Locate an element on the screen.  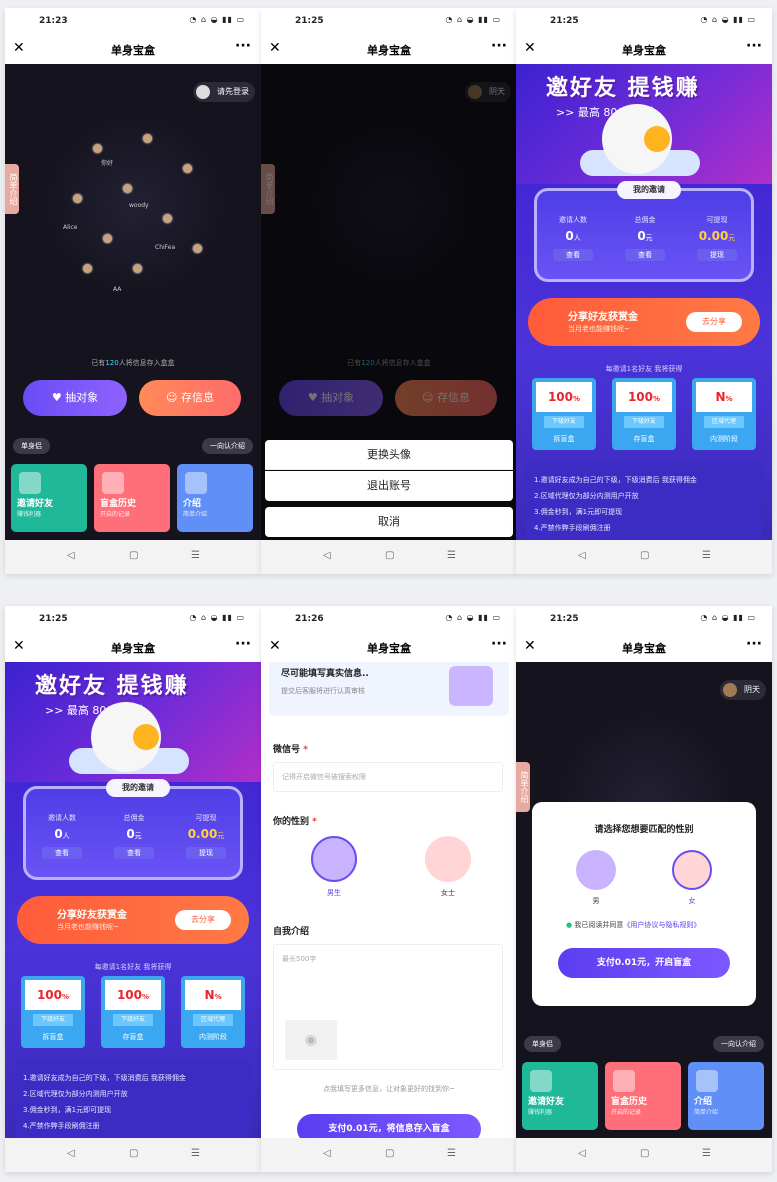
camera-icon: ◉ is located at coordinates (311, 1040).